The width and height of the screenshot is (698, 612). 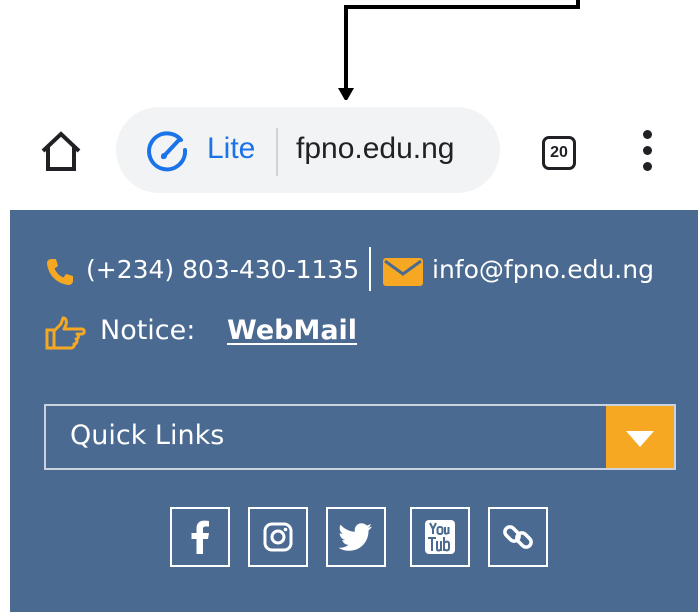 I want to click on annotation-line-top, so click(x=462, y=7).